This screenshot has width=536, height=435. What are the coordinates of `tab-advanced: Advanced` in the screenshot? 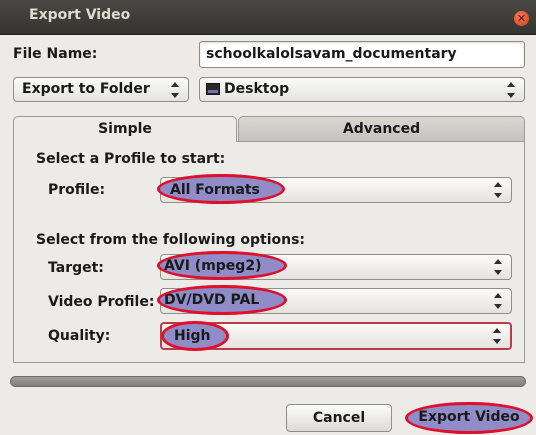 It's located at (381, 129).